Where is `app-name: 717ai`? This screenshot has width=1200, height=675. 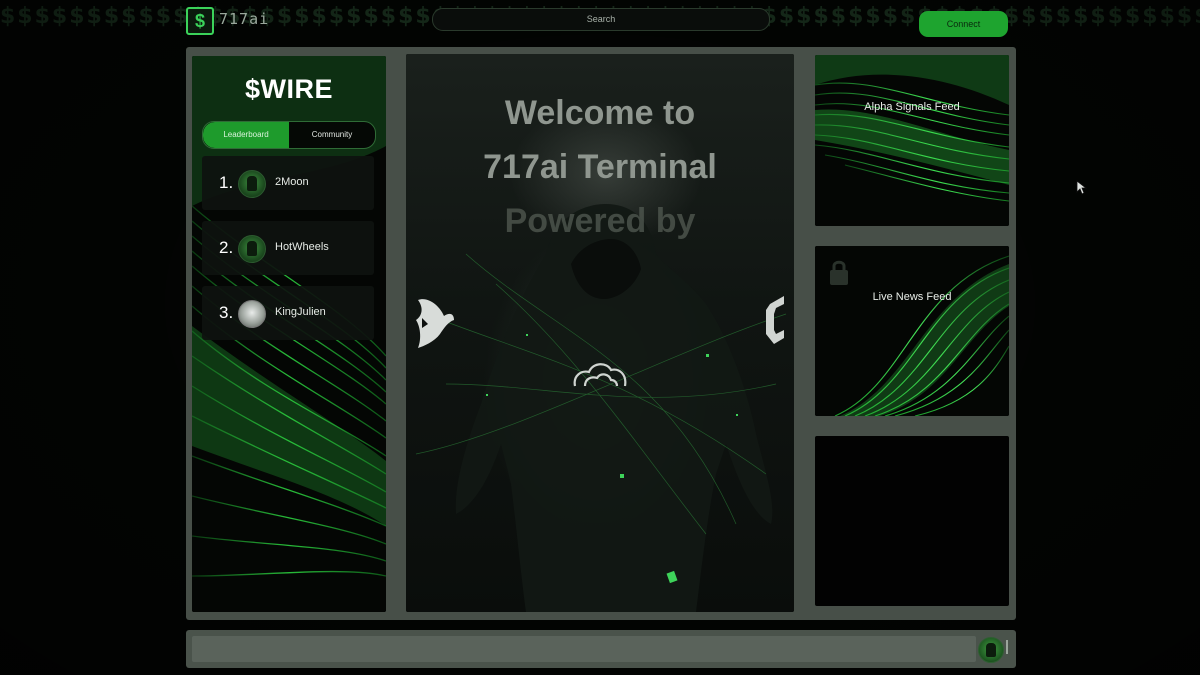 app-name: 717ai is located at coordinates (244, 19).